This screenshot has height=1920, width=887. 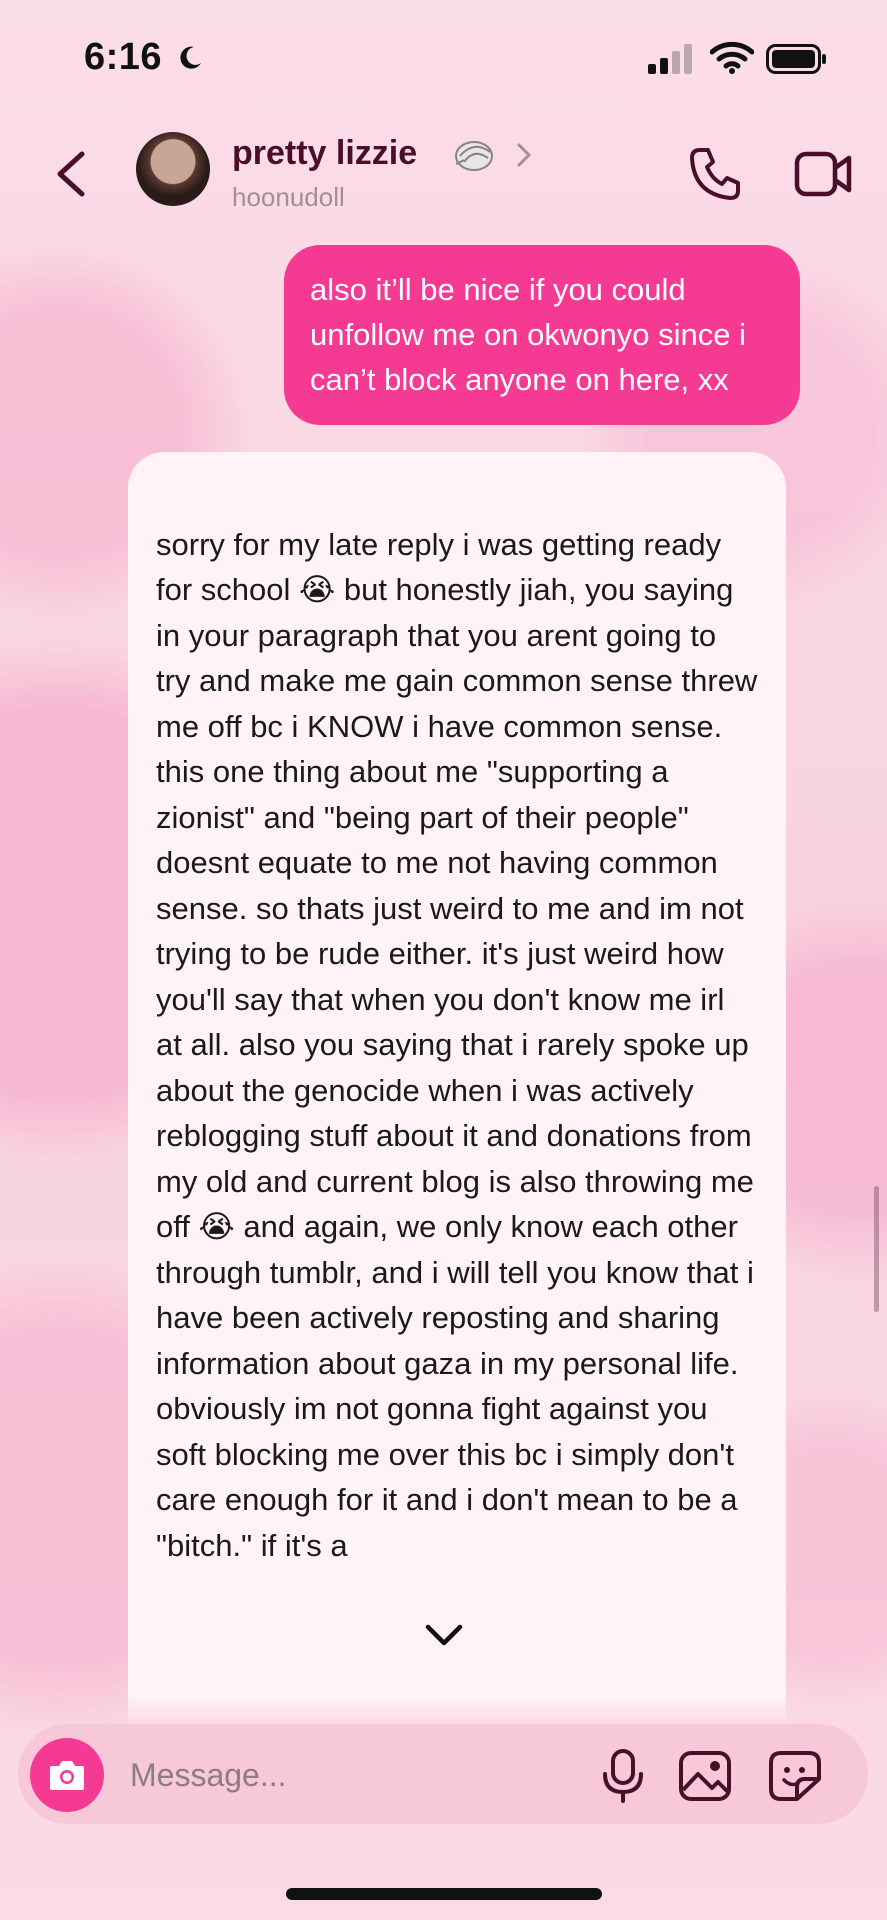 I want to click on scroll-to-bottom-button, so click(x=444, y=1635).